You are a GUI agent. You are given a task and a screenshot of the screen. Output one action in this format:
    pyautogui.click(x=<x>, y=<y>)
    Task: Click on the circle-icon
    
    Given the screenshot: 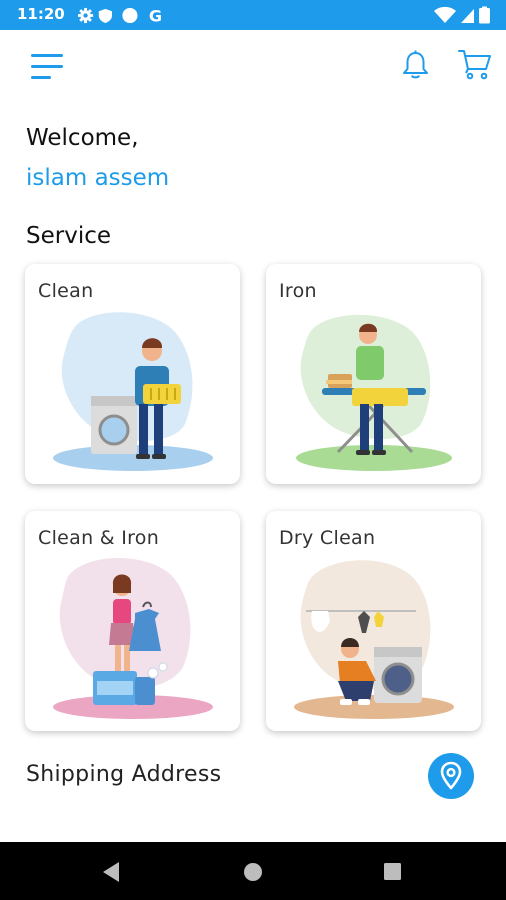 What is the action you would take?
    pyautogui.click(x=130, y=15)
    